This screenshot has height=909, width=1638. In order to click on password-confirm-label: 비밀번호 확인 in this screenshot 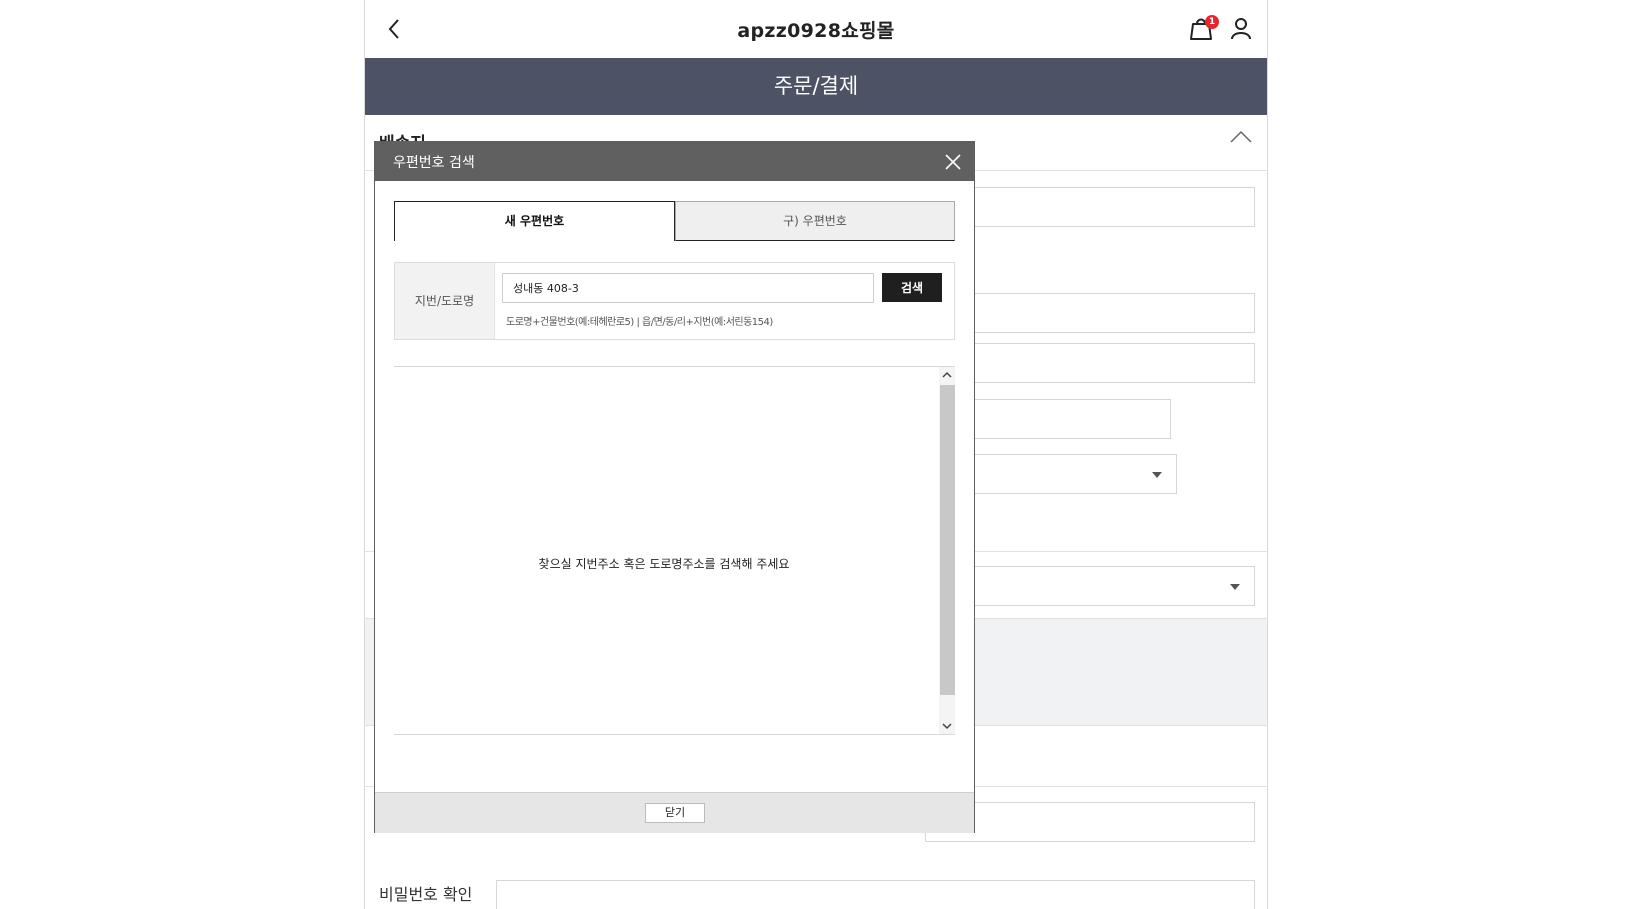, I will do `click(426, 894)`.